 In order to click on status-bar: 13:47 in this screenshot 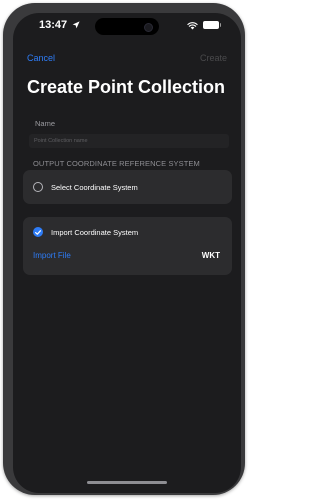, I will do `click(127, 26)`.